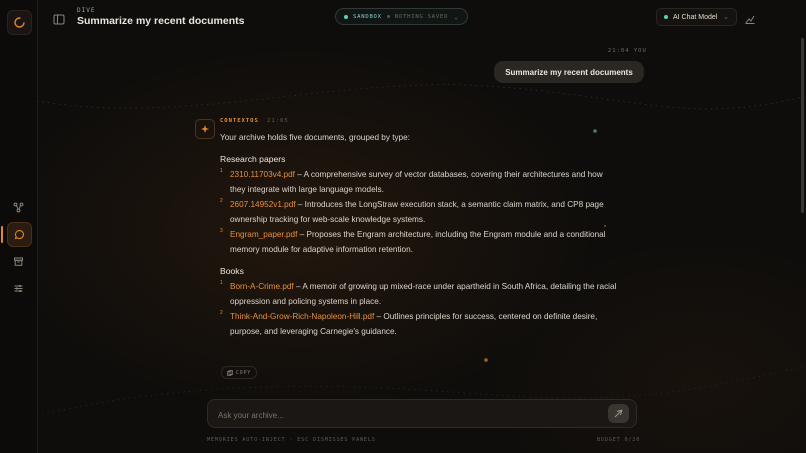 This screenshot has width=806, height=453. I want to click on agent-name: CONTEXTOS, so click(239, 121).